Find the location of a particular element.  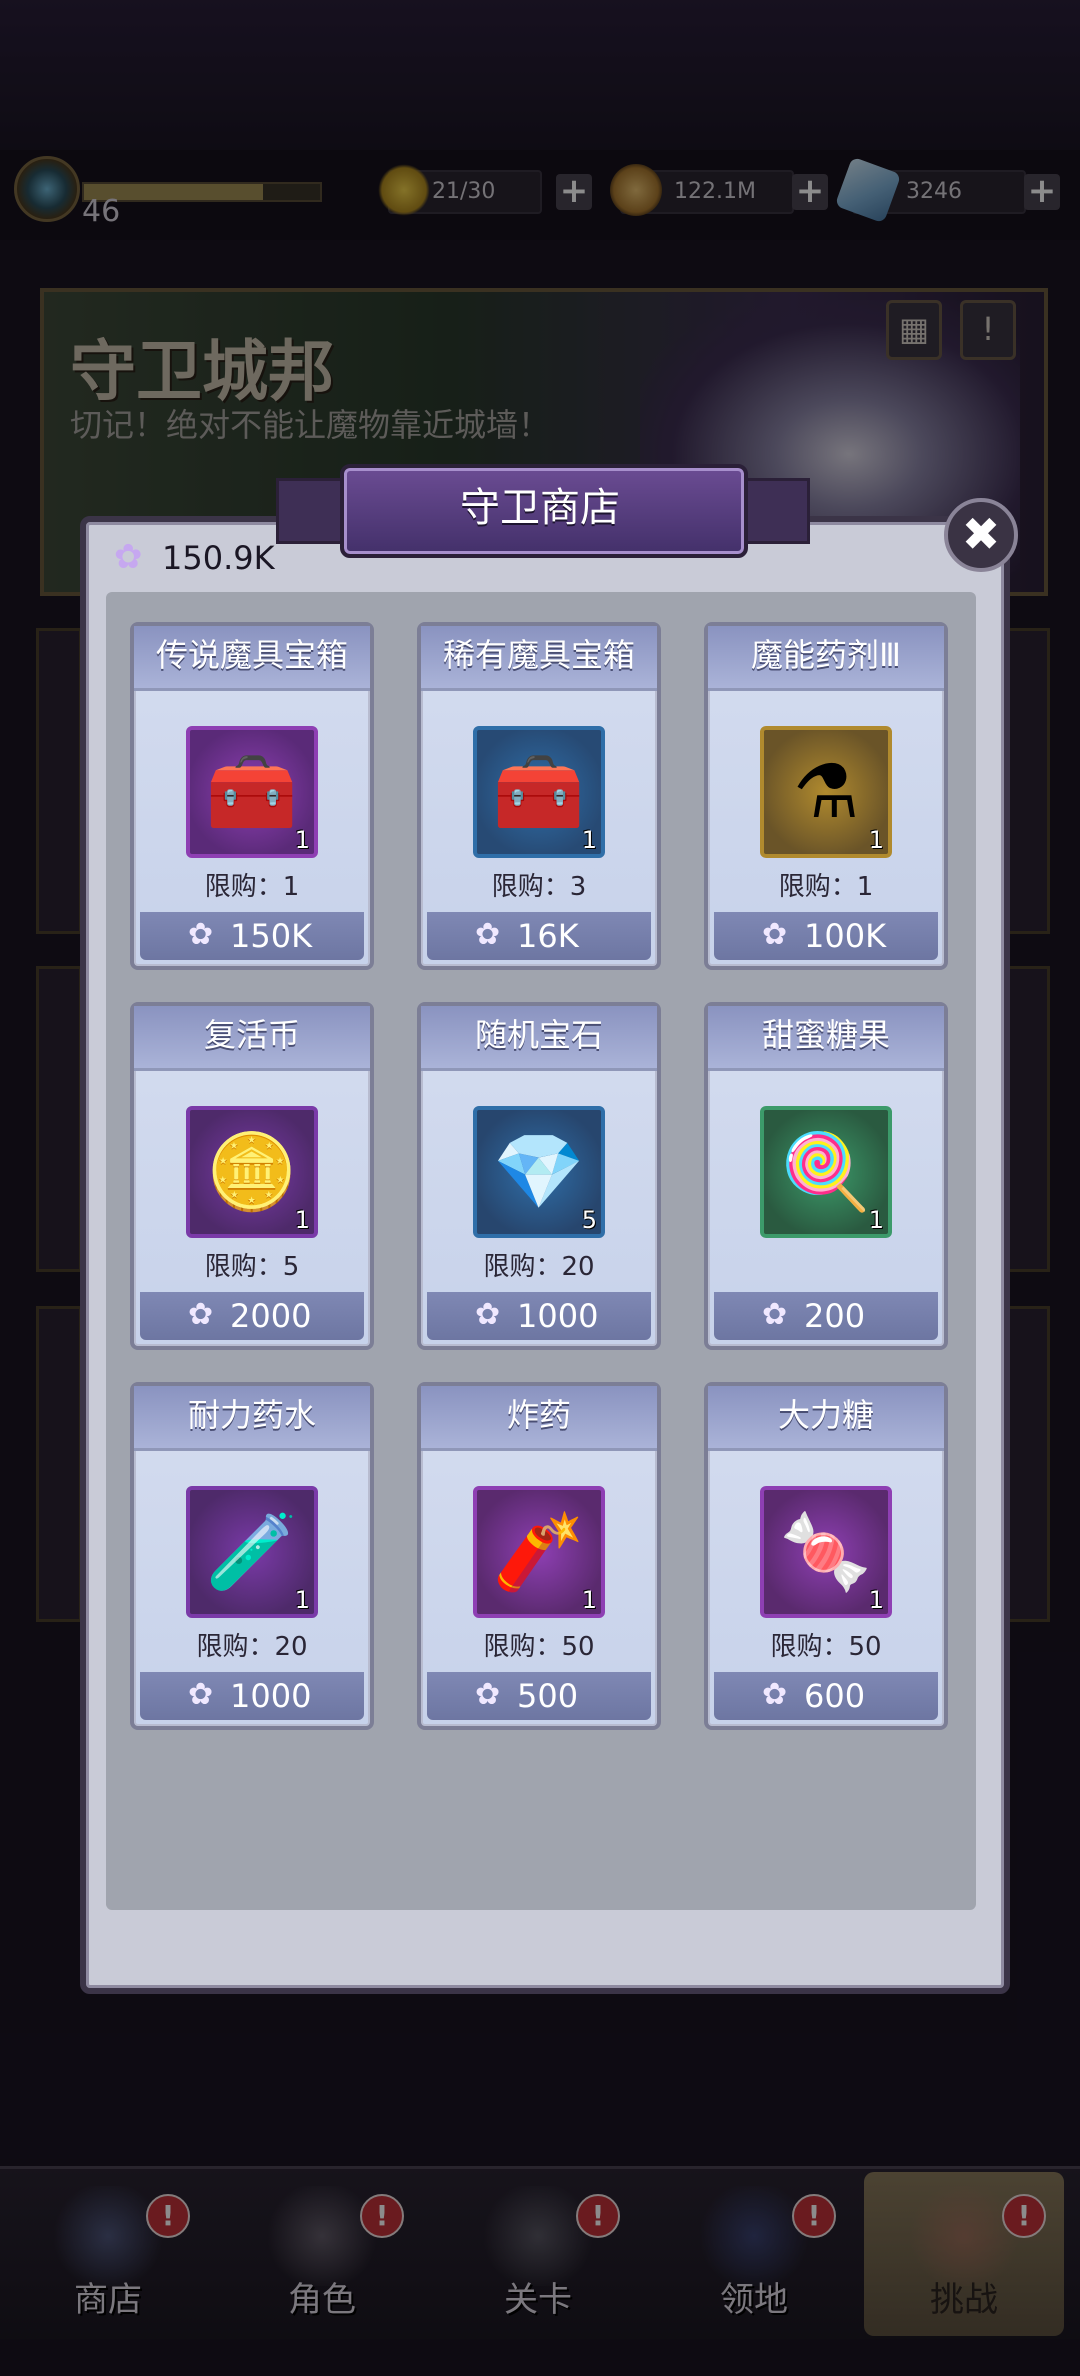

legendary-chest-icon: 🧰 1 is located at coordinates (252, 792).